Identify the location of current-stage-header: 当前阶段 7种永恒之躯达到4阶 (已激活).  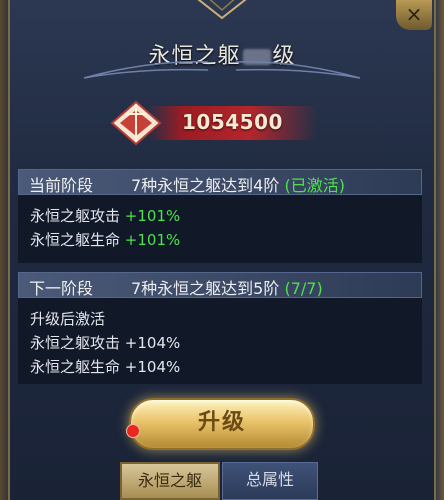
(220, 182).